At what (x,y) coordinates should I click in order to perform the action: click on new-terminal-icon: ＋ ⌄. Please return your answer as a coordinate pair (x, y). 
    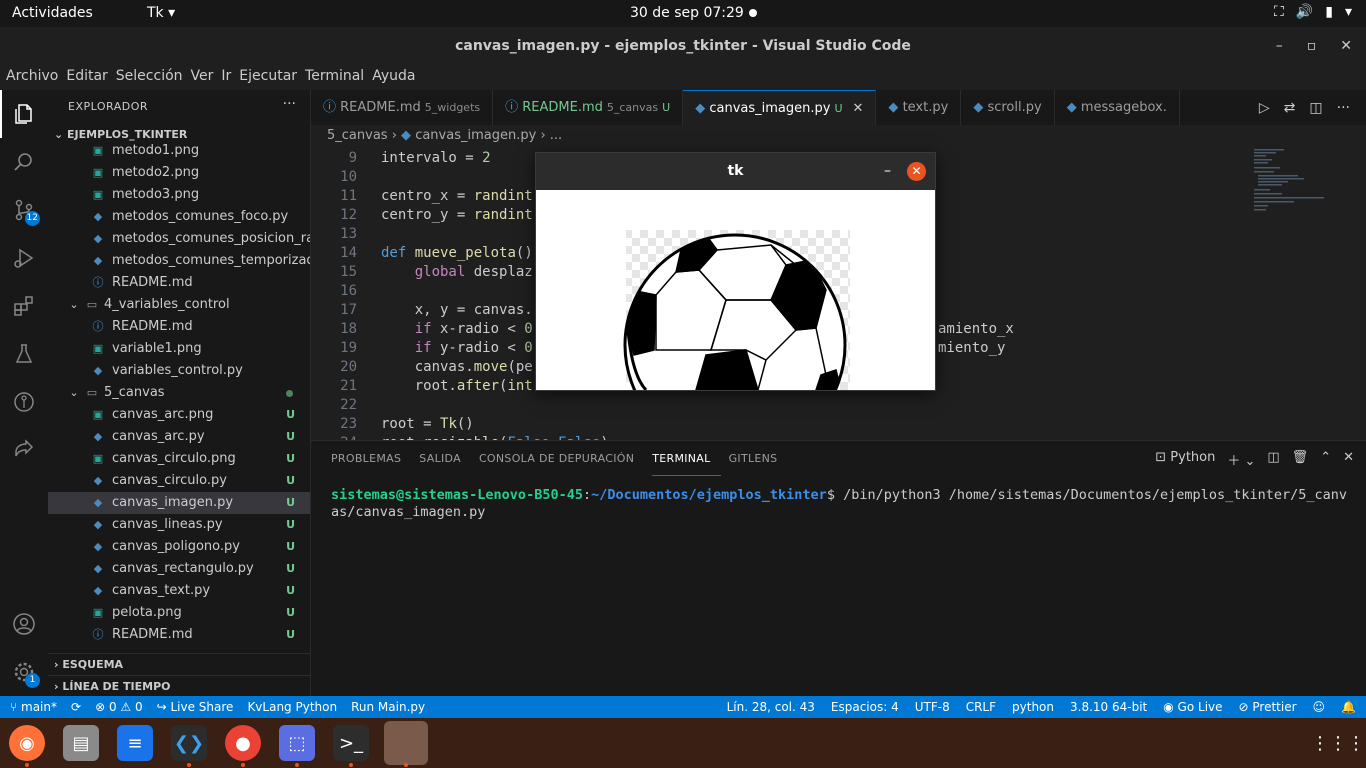
    Looking at the image, I should click on (1241, 459).